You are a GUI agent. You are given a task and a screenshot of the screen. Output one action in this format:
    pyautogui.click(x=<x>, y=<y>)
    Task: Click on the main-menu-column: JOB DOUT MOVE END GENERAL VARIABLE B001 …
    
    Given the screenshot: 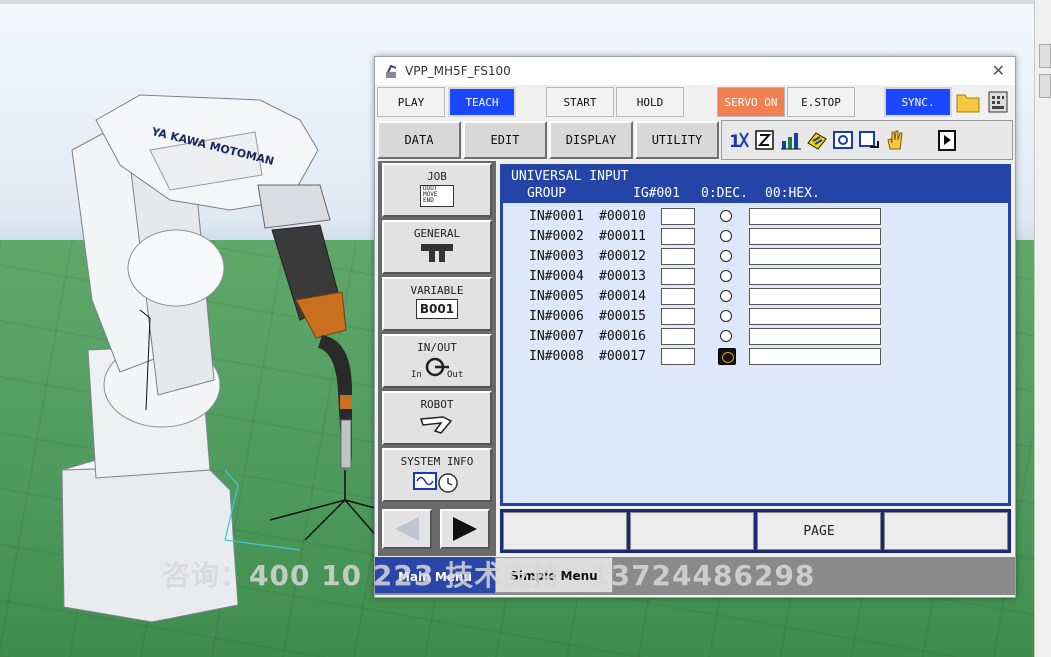 What is the action you would take?
    pyautogui.click(x=437, y=358)
    